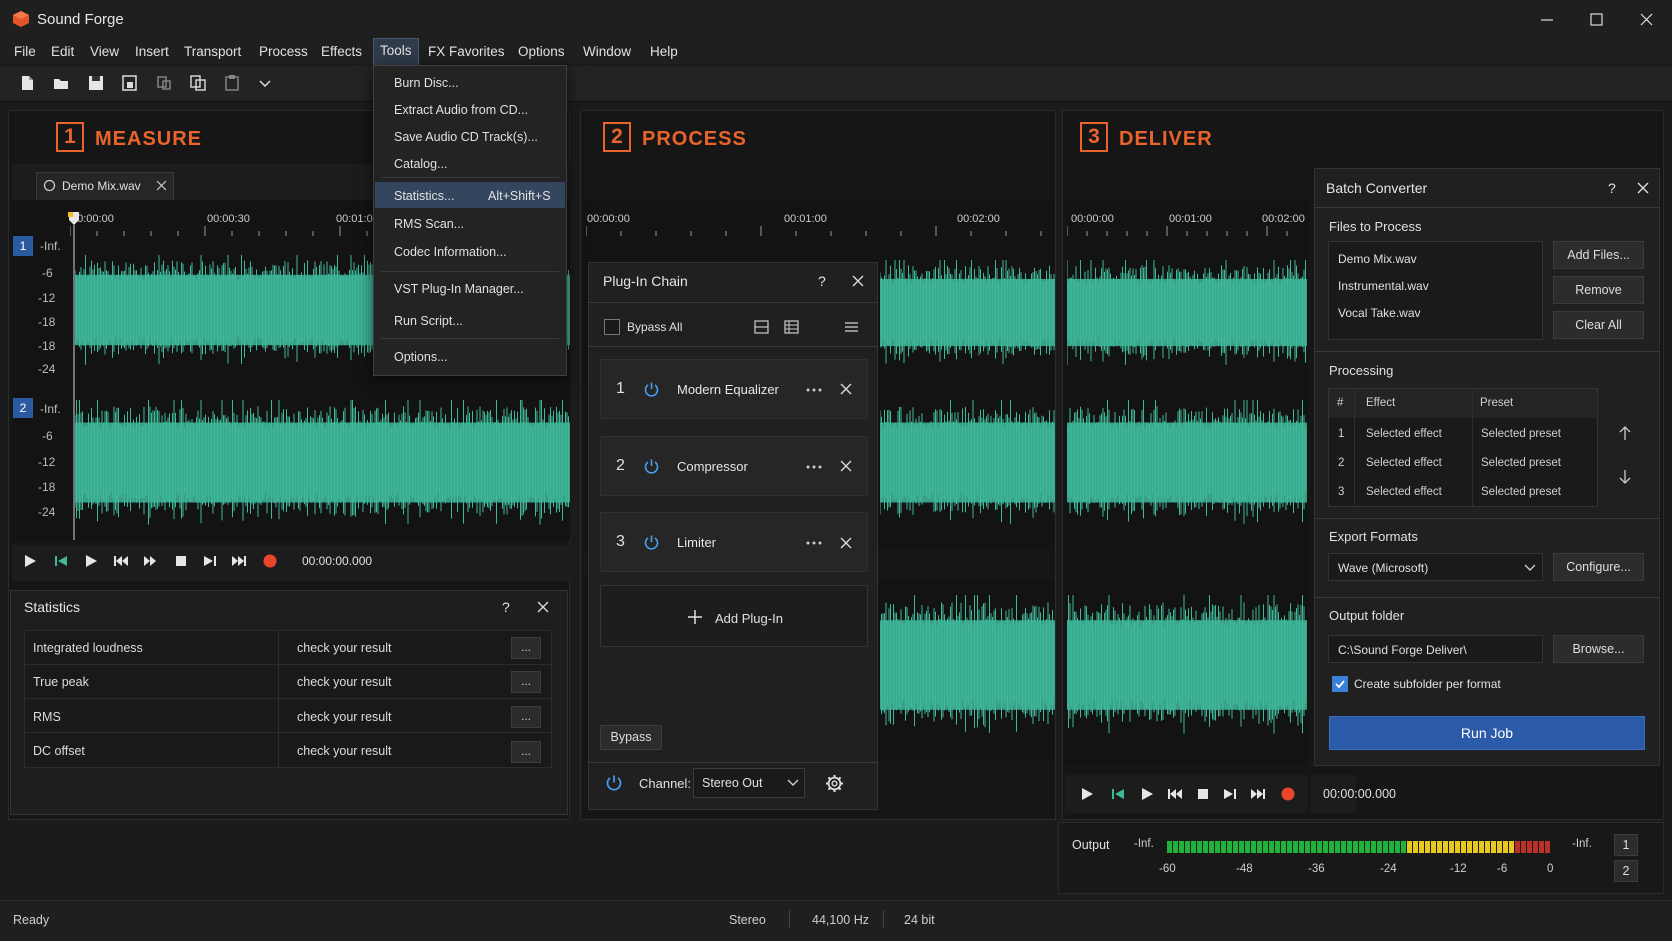 This screenshot has width=1672, height=941. I want to click on menu-options: Options, so click(541, 55).